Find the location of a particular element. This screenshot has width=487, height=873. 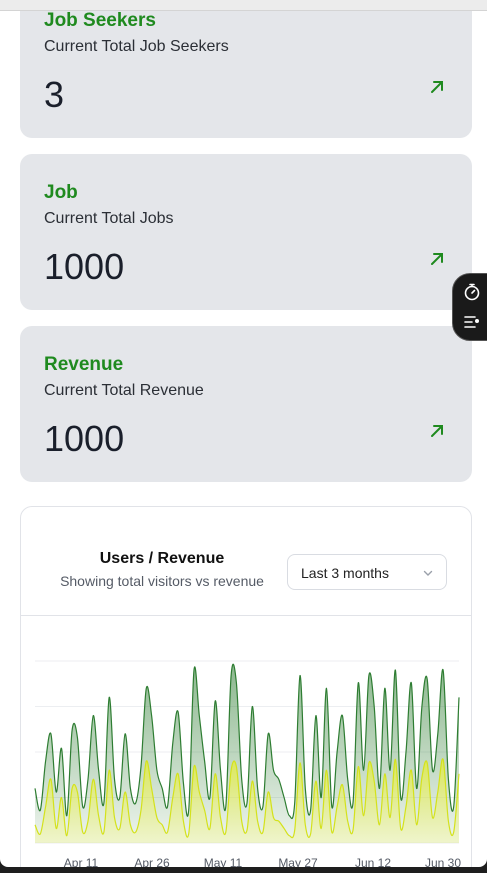

x-tick-label: Jun 30 is located at coordinates (443, 861).